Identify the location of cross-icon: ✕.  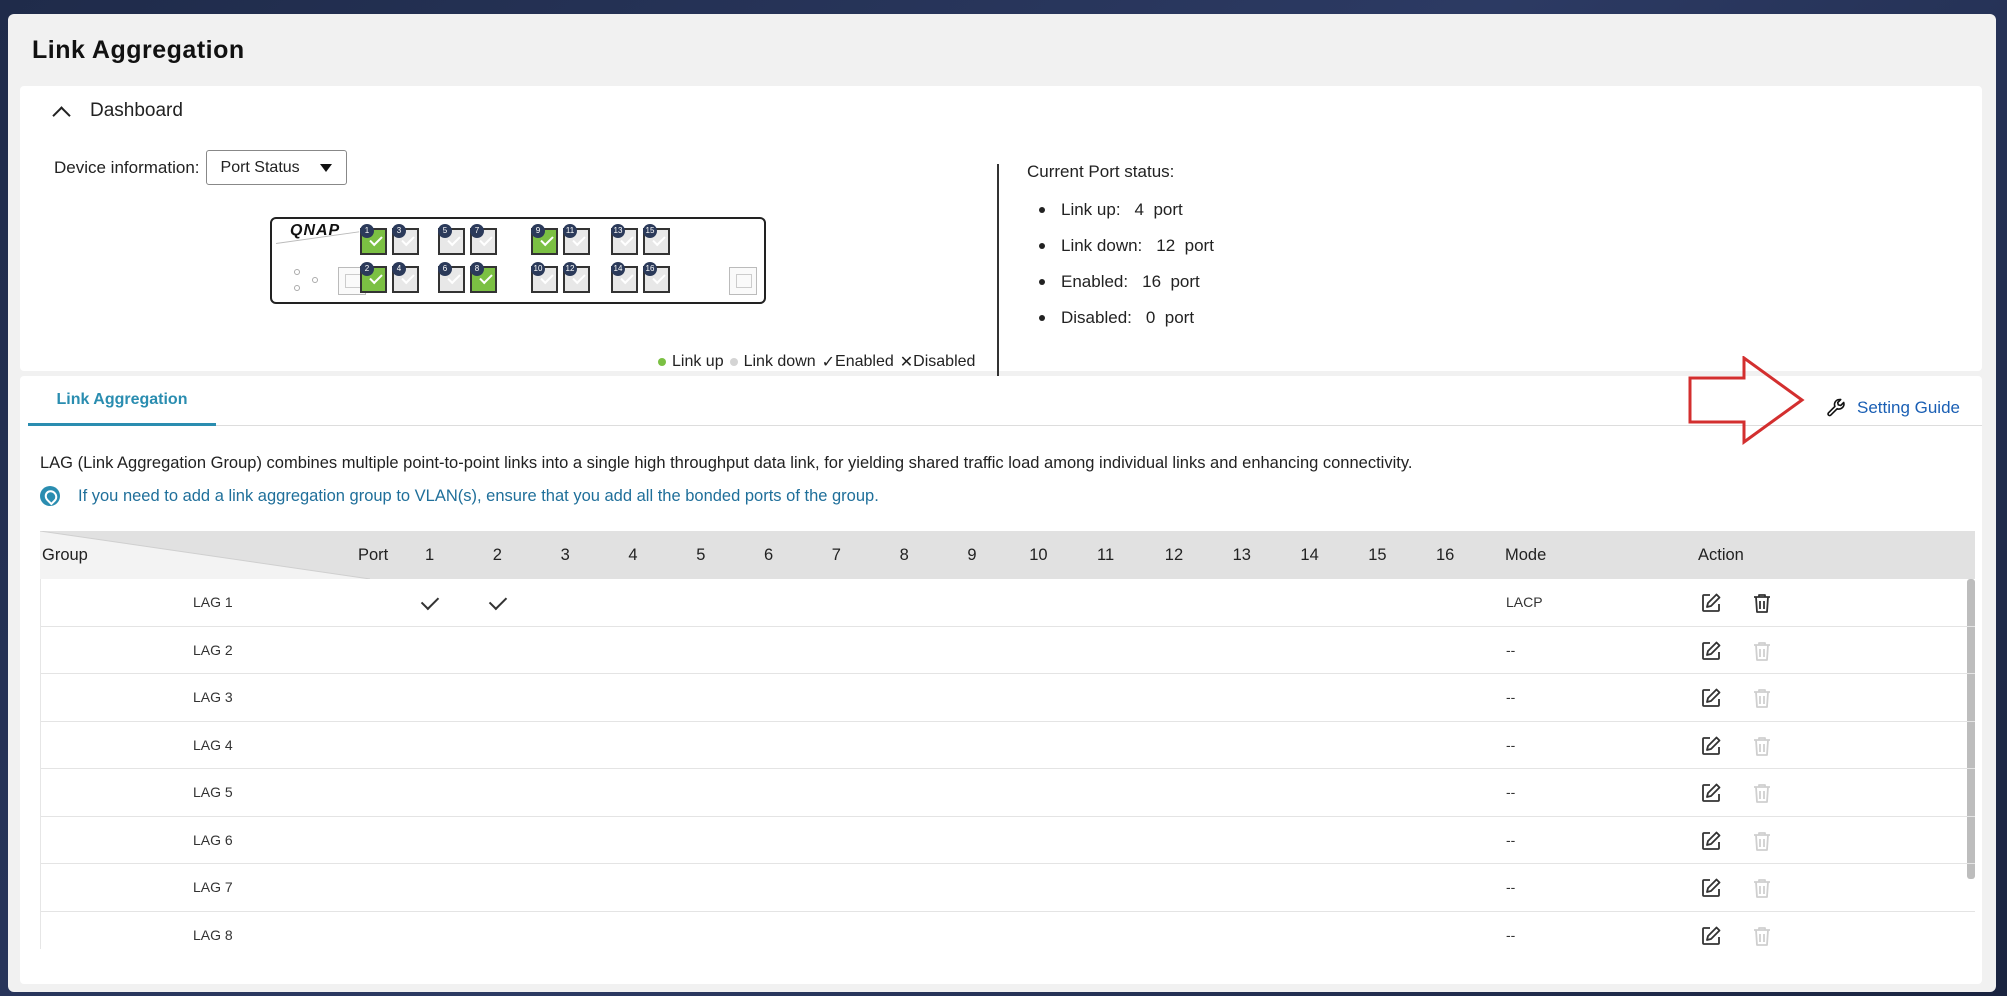
(906, 362).